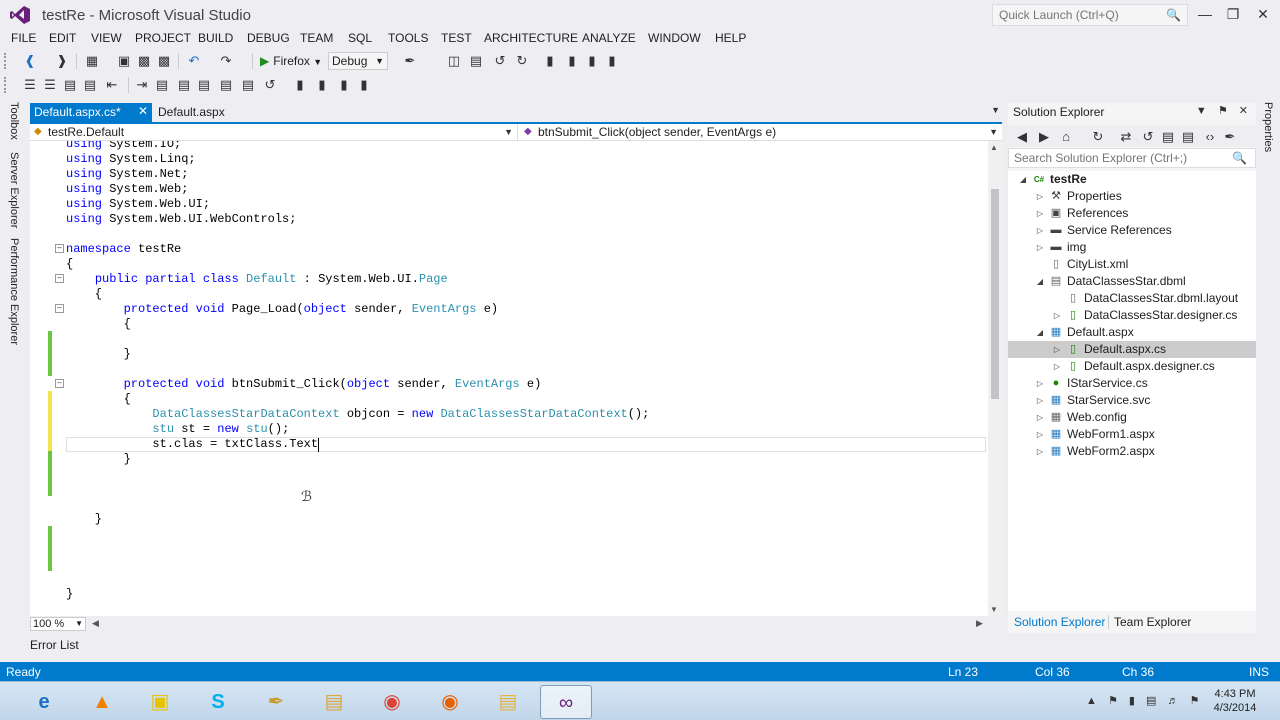  What do you see at coordinates (1210, 137) in the screenshot?
I see `view-code-icon: ‹›` at bounding box center [1210, 137].